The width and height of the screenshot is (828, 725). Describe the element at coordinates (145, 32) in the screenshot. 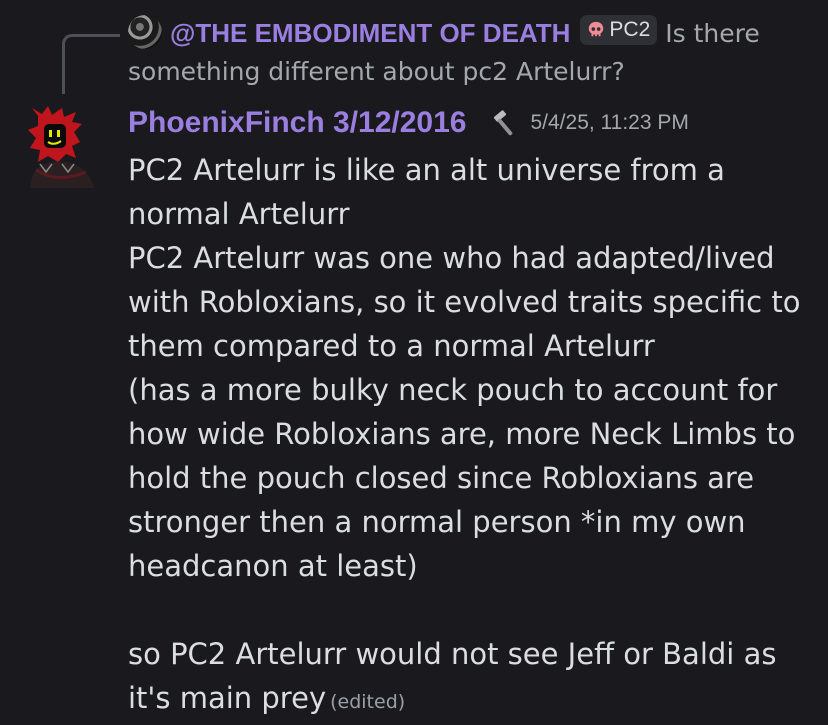

I see `reply-avatar` at that location.